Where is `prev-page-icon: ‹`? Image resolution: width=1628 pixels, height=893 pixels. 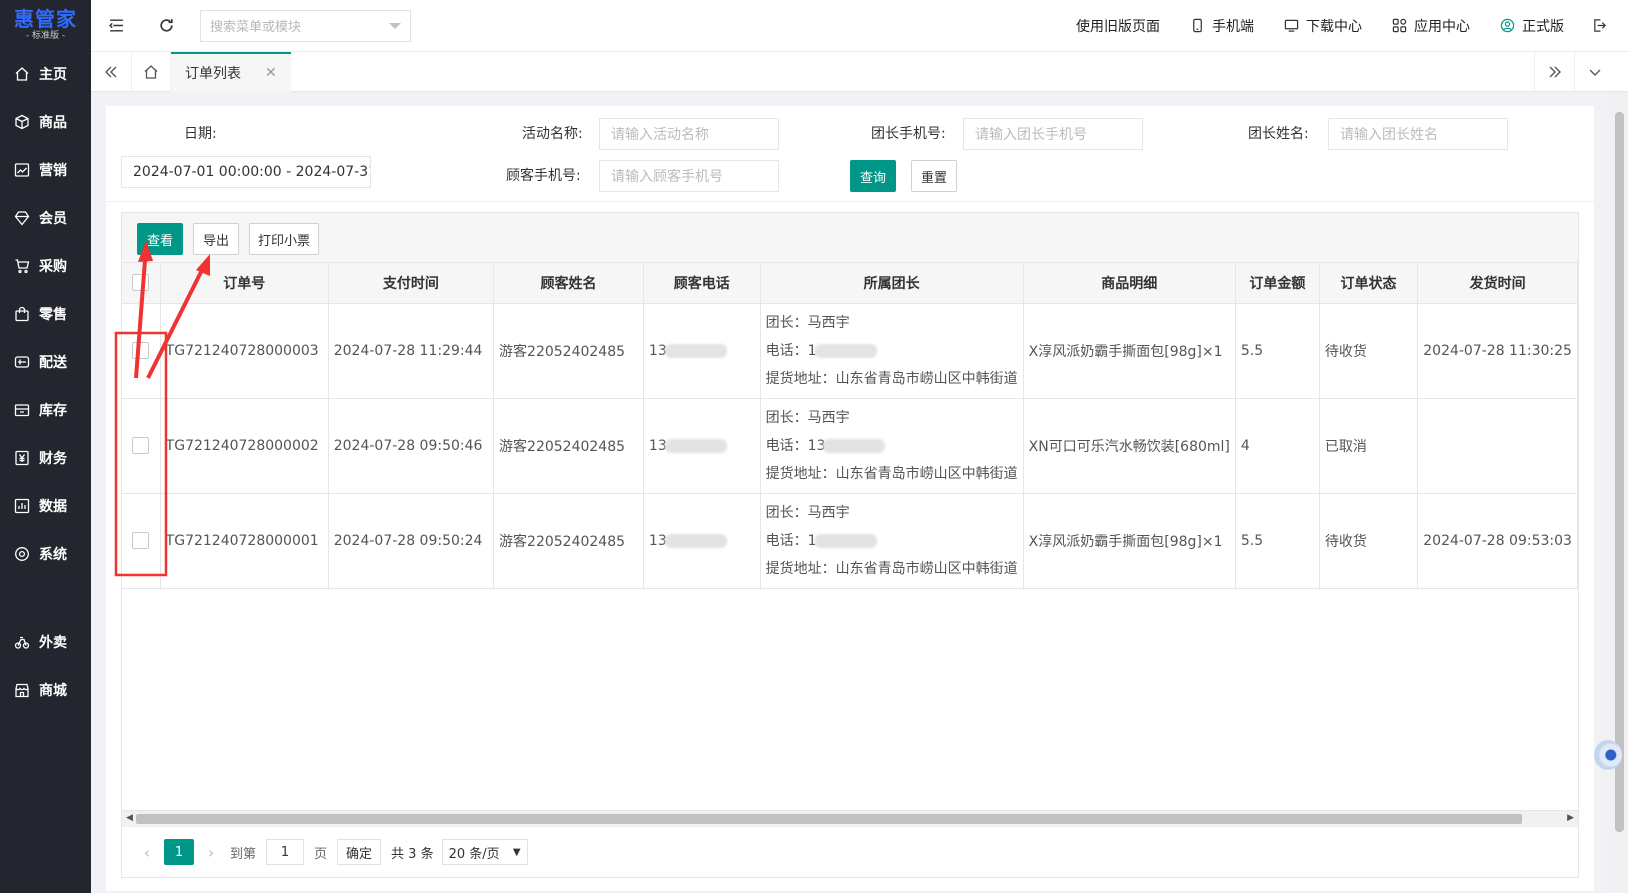 prev-page-icon: ‹ is located at coordinates (147, 852).